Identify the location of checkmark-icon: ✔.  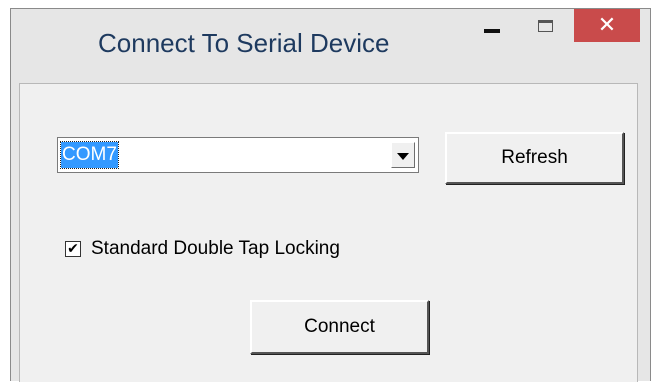
(73, 249).